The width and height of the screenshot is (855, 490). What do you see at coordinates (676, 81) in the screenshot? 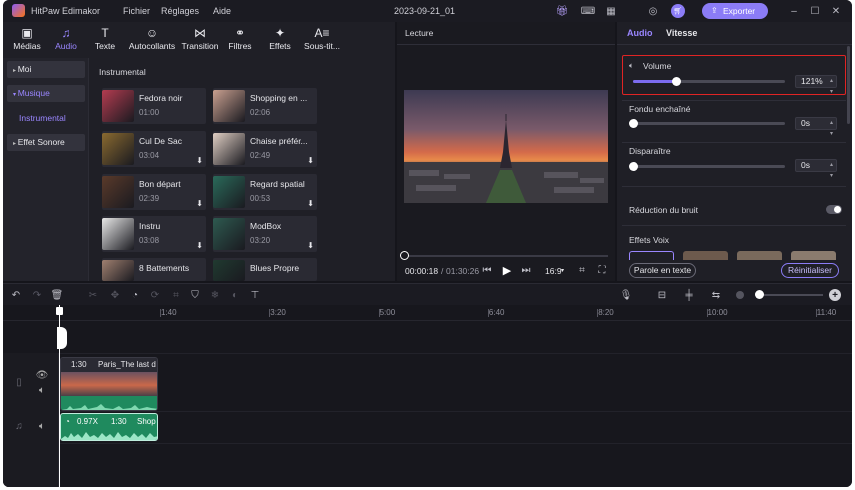
I see `volume-slider-handle` at bounding box center [676, 81].